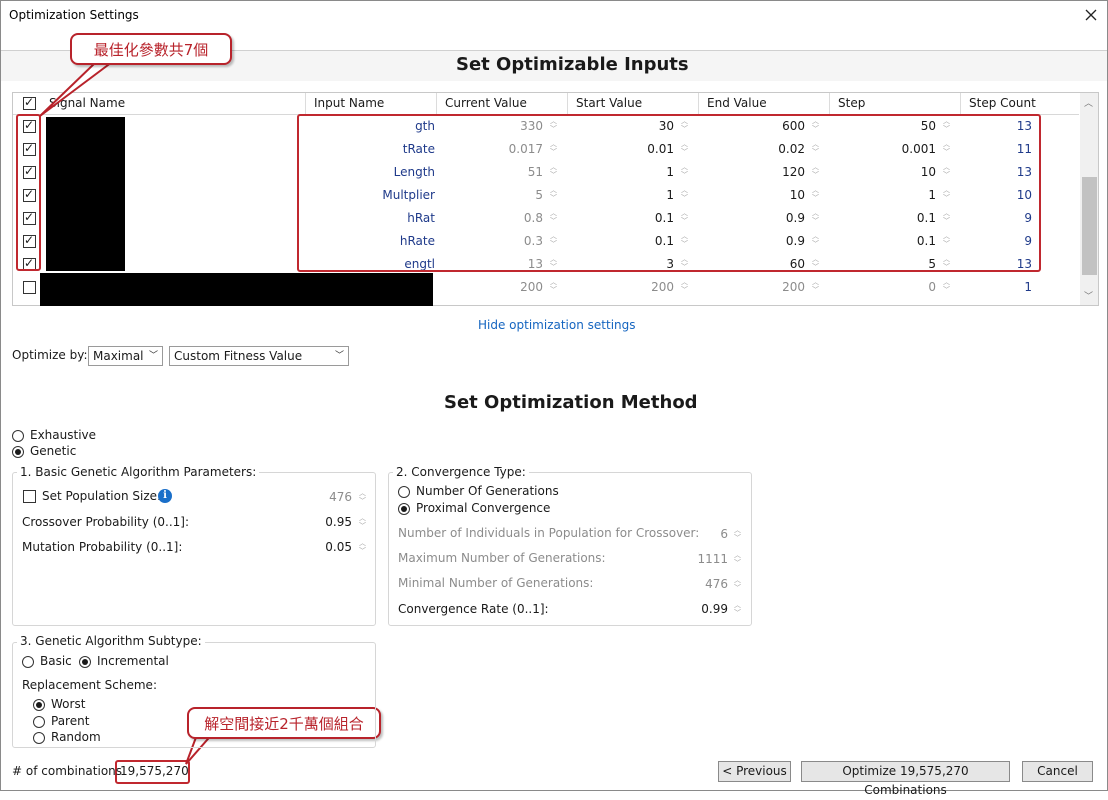 This screenshot has width=1108, height=800. I want to click on method-section-title: Set Optimization Method, so click(571, 402).